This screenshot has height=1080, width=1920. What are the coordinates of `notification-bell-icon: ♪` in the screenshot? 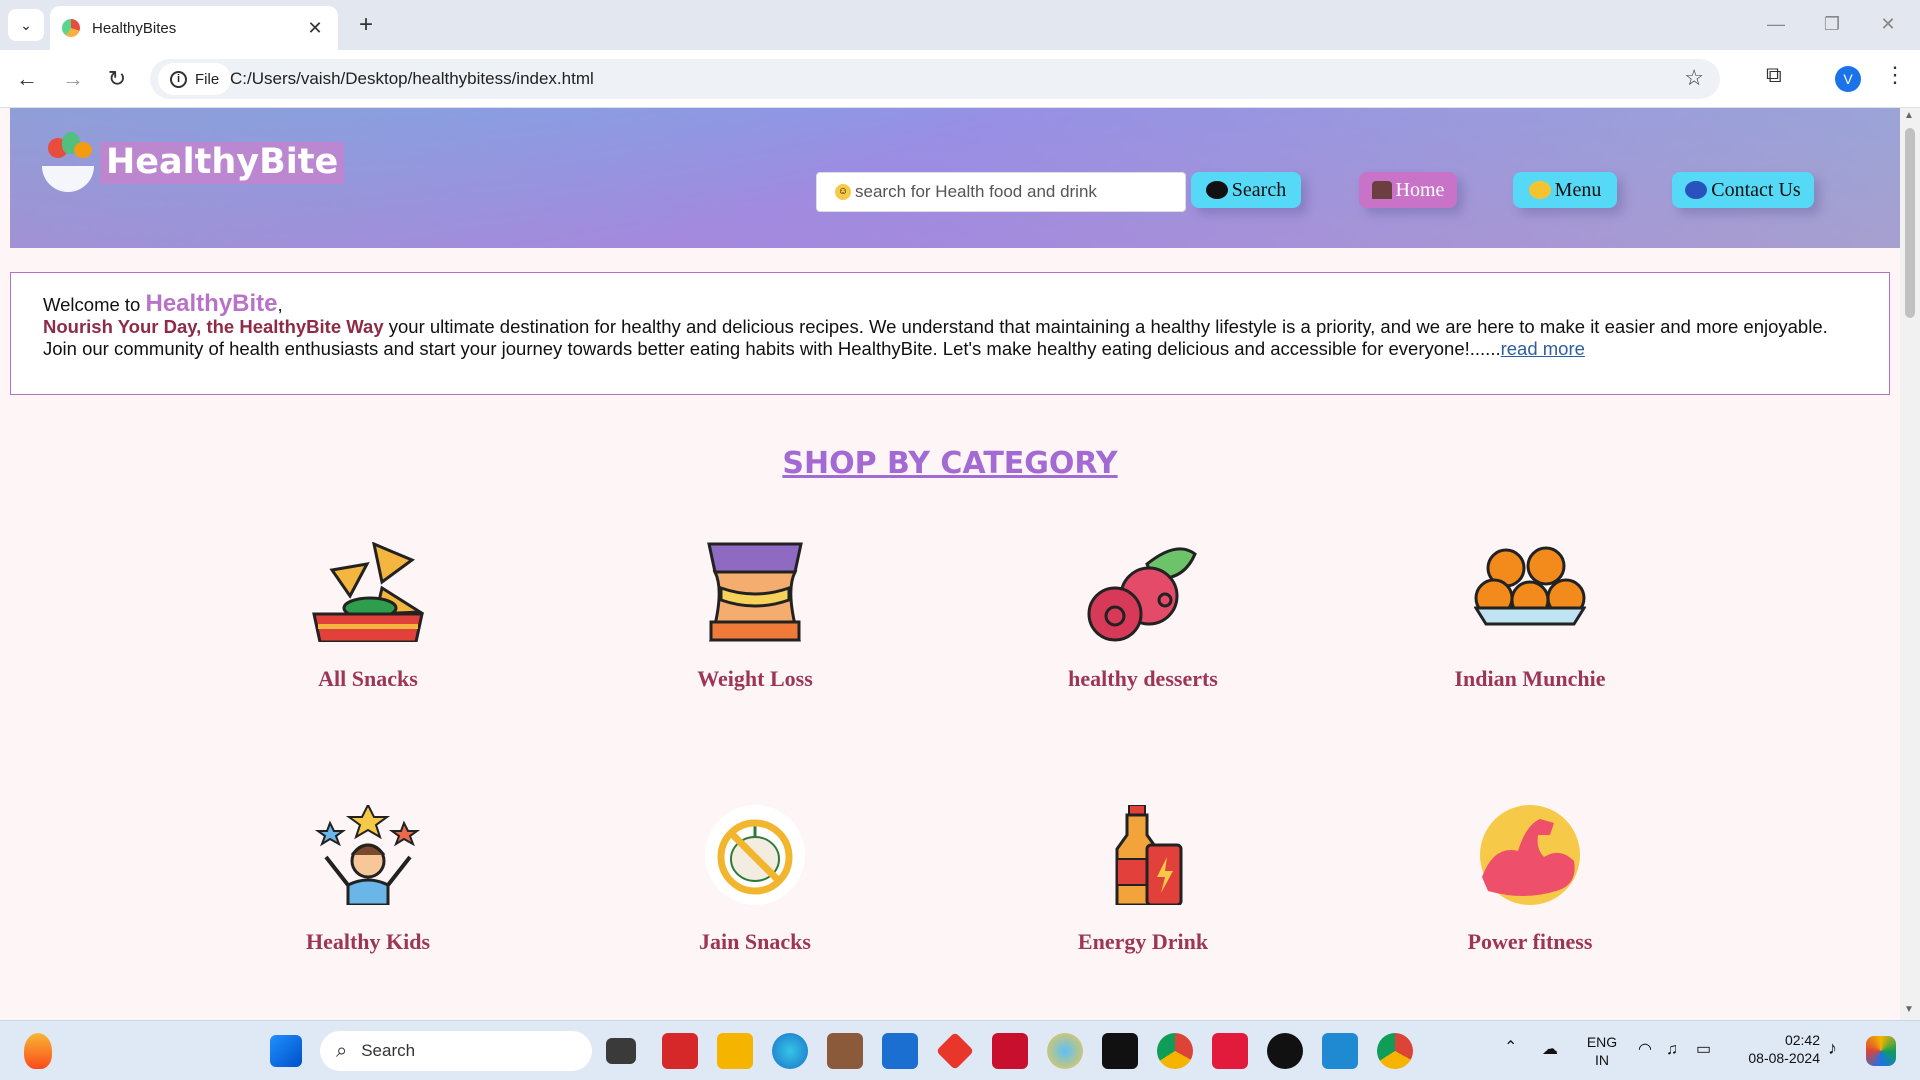 It's located at (1832, 1048).